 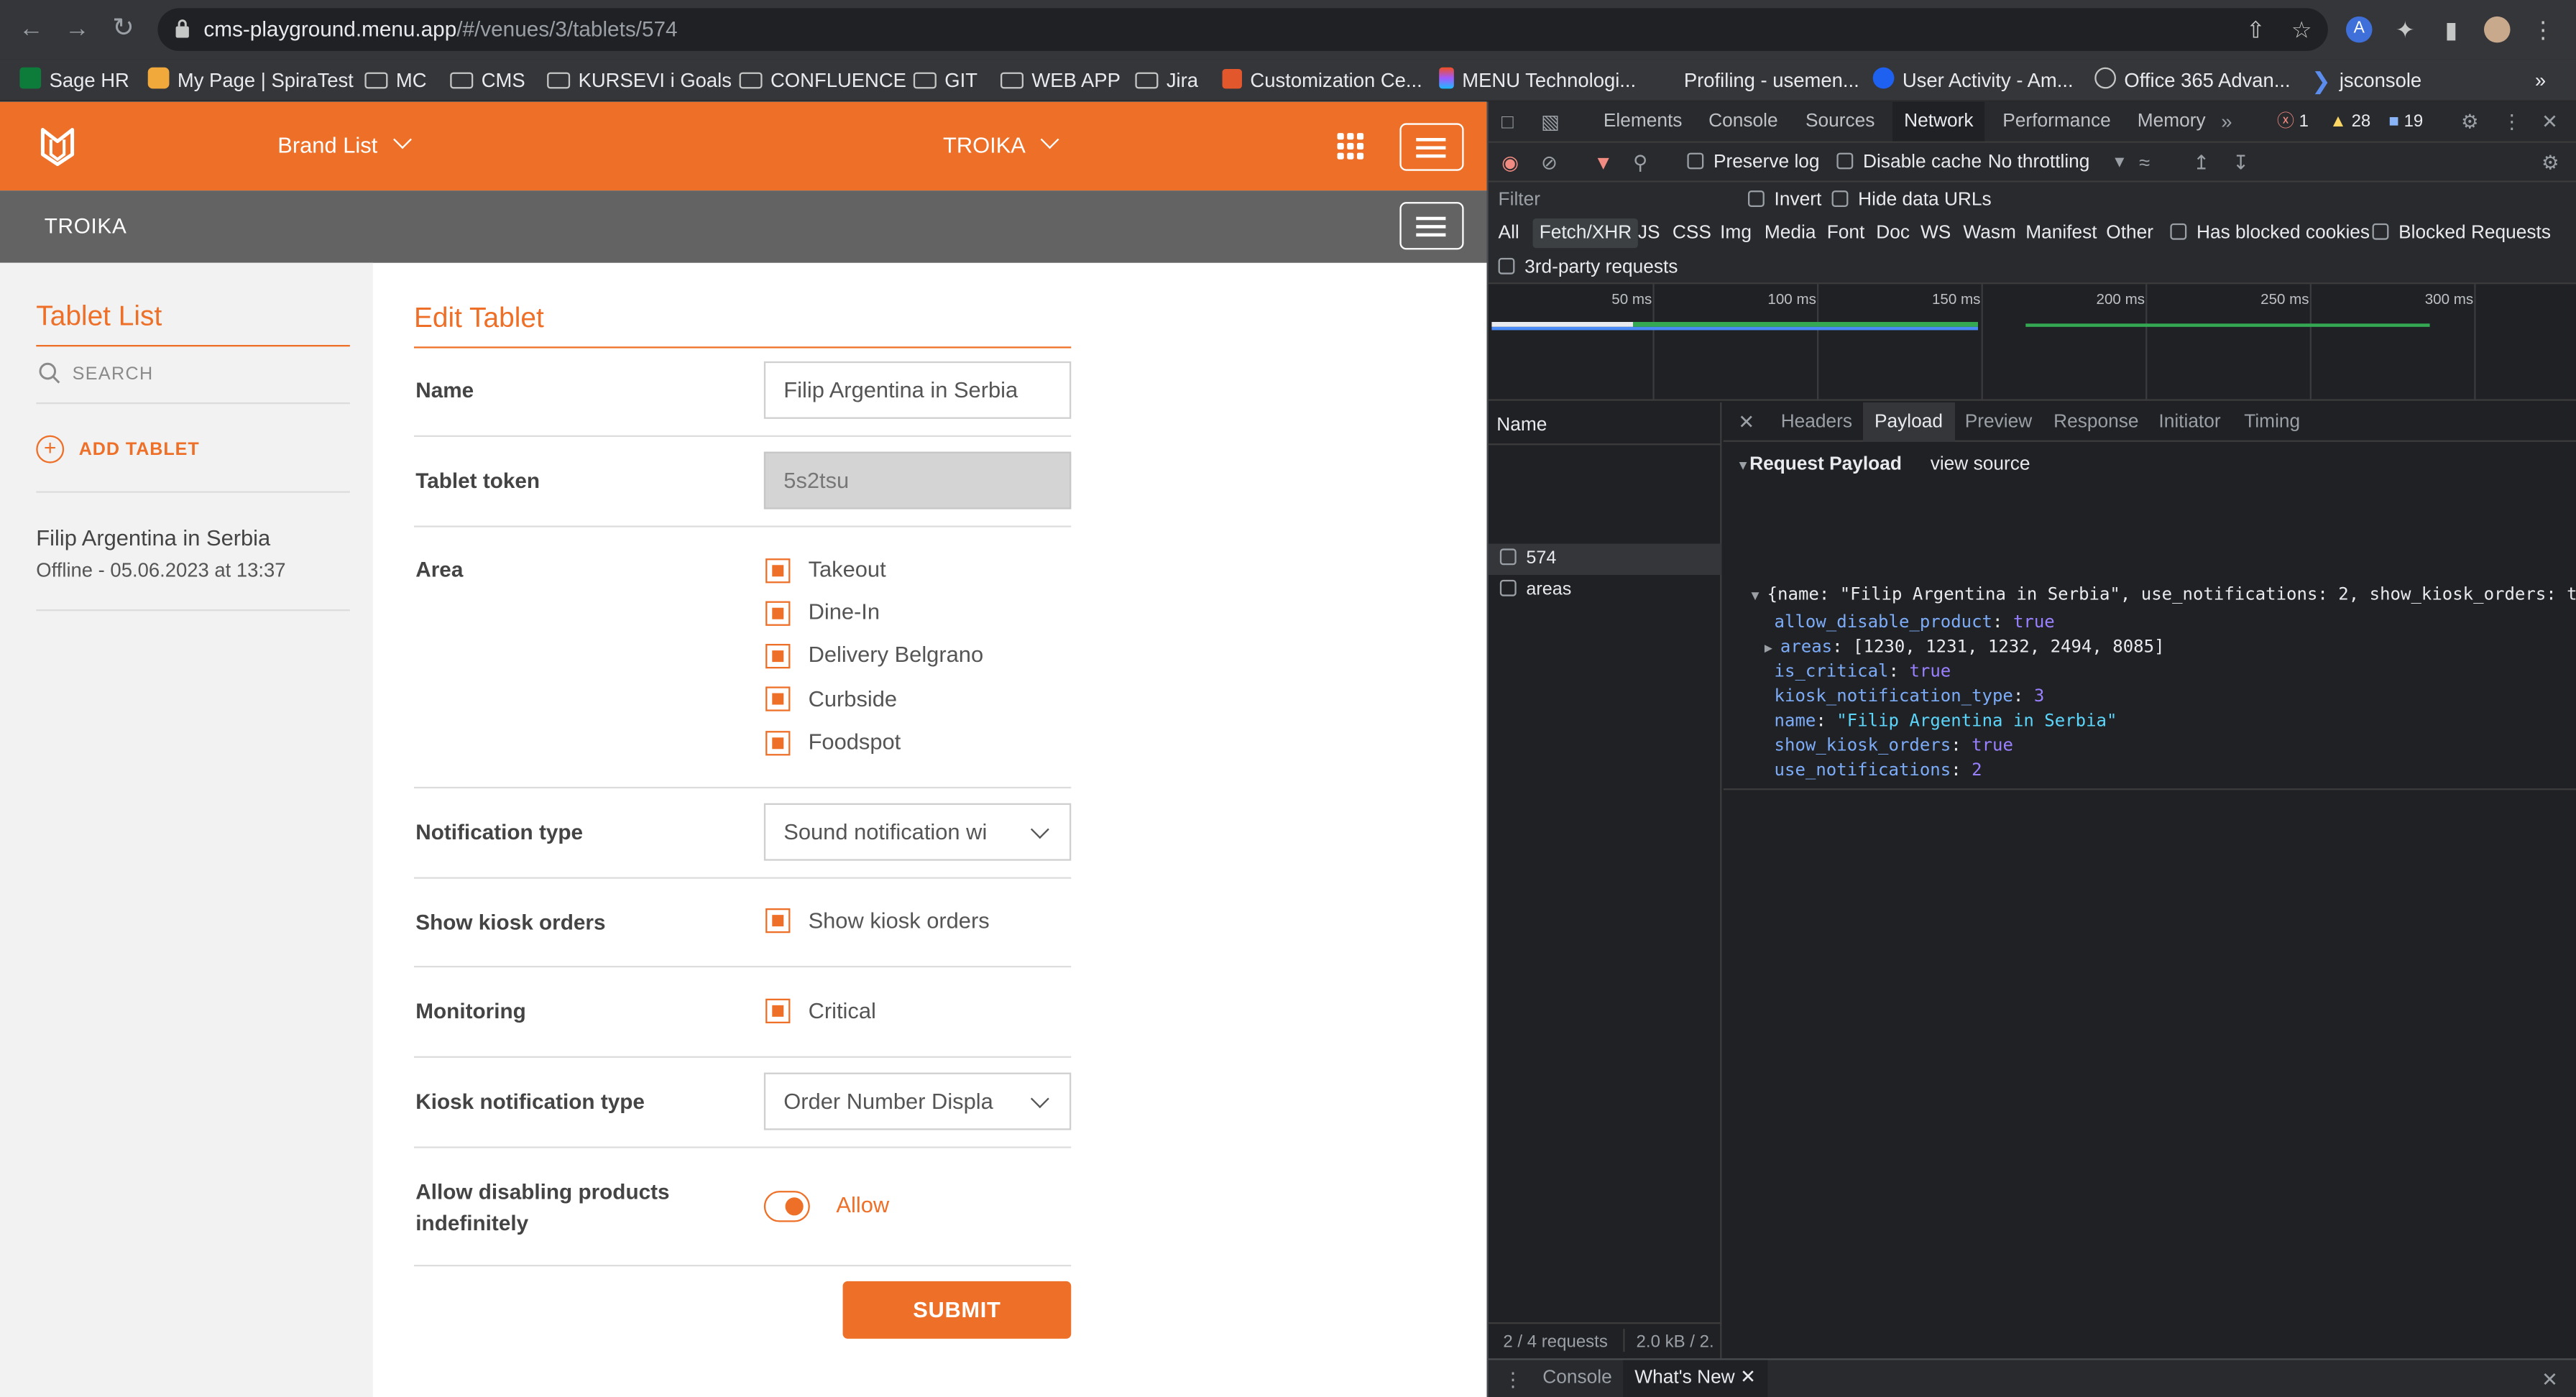 I want to click on type-filter-other: Other, so click(x=2129, y=233).